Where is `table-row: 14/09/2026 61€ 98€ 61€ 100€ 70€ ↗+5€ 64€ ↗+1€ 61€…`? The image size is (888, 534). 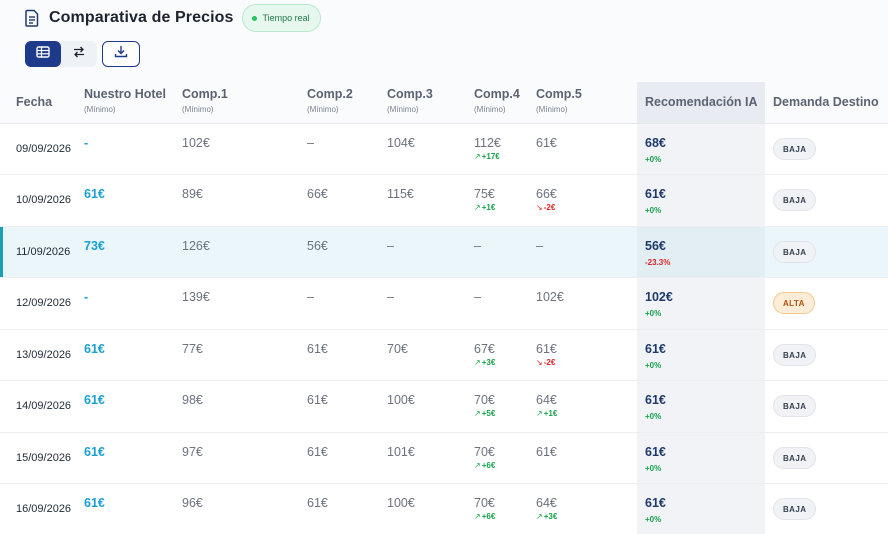 table-row: 14/09/2026 61€ 98€ 61€ 100€ 70€ ↗+5€ 64€ ↗+1€ 61€… is located at coordinates (444, 406).